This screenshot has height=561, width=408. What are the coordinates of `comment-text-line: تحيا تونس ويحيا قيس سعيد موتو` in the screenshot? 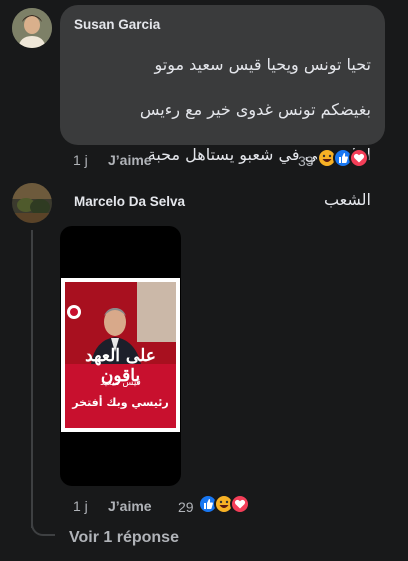 It's located at (262, 64).